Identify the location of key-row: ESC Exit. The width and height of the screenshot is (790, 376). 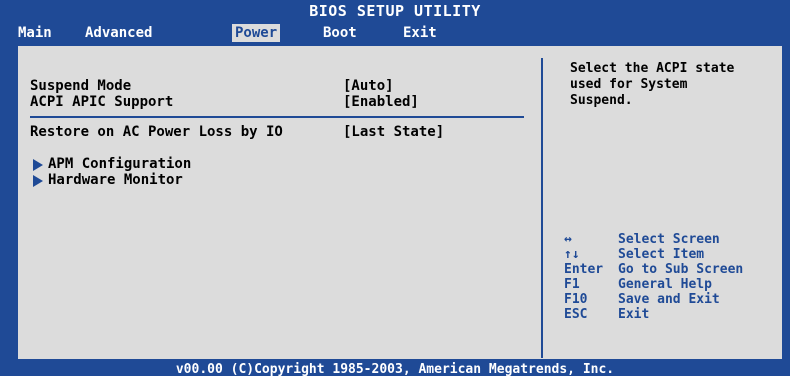
(675, 314).